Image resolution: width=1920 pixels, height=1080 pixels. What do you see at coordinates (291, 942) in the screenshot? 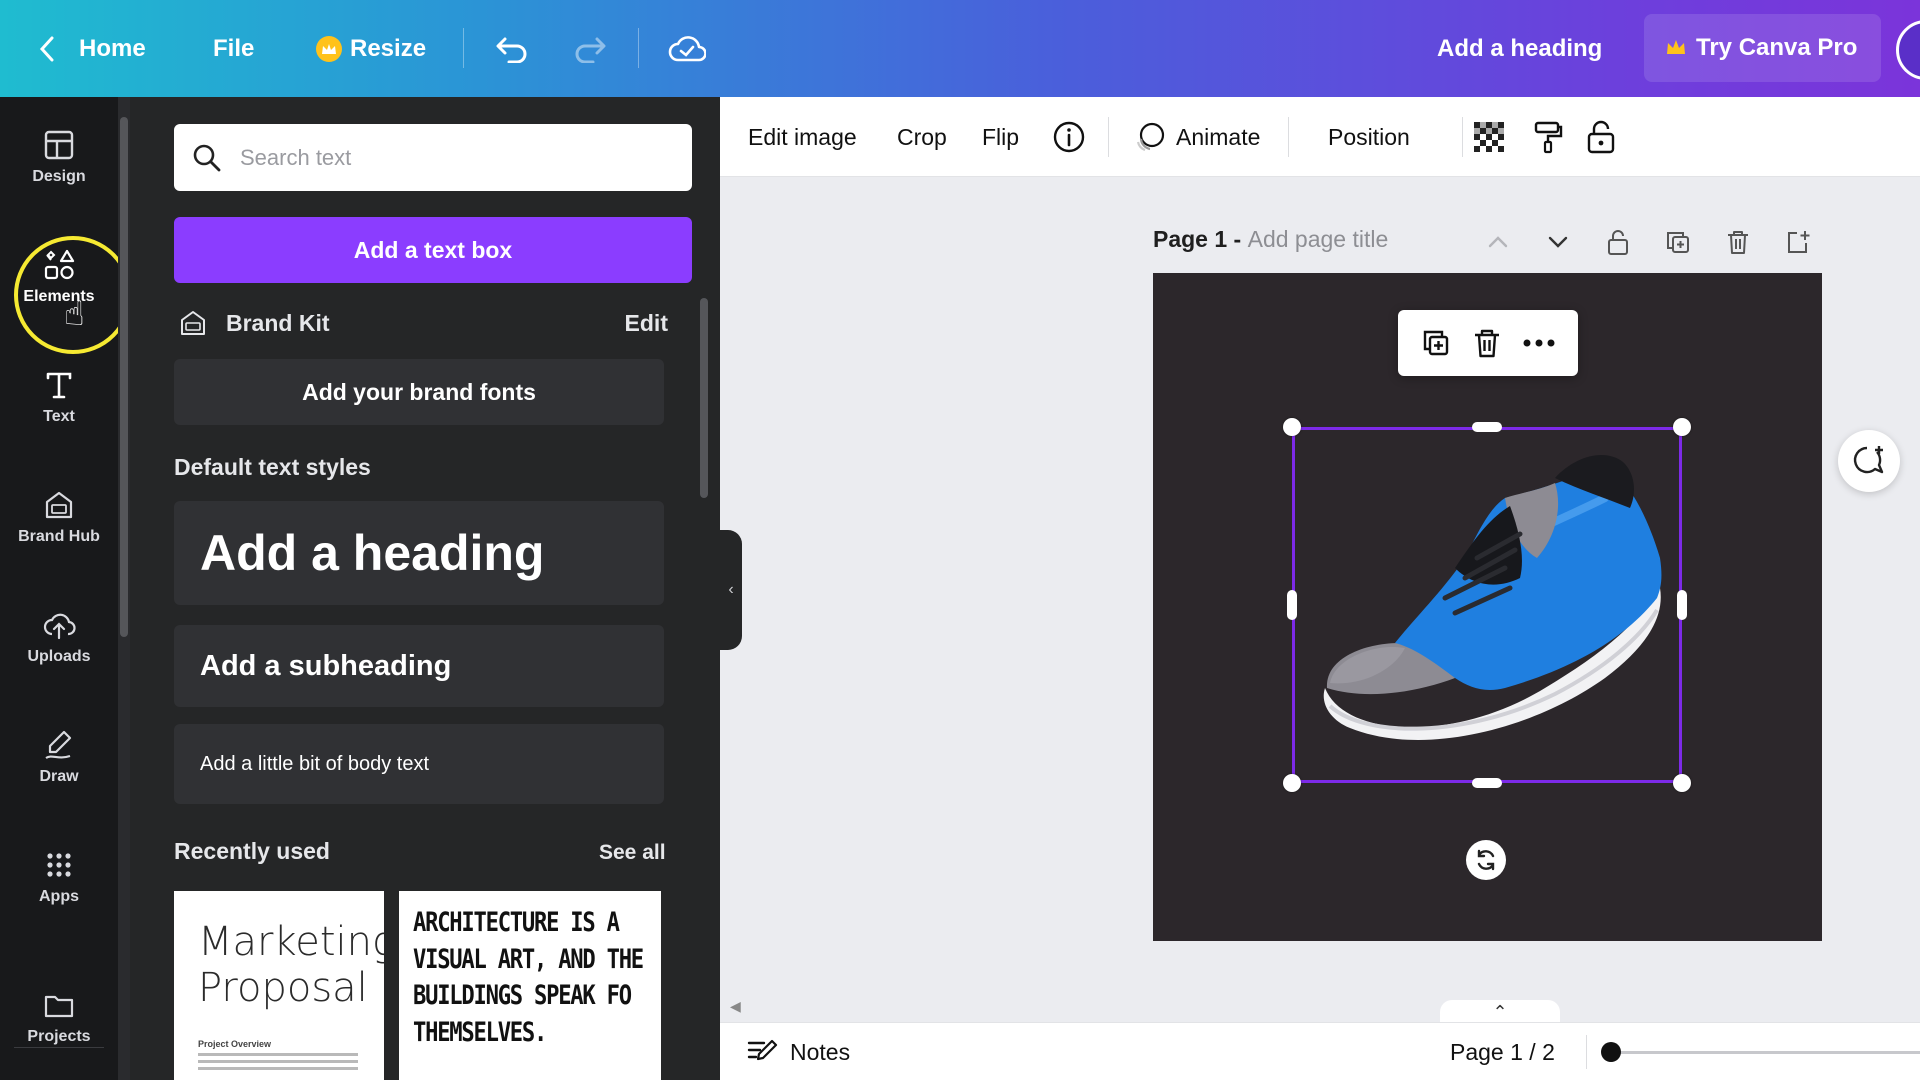
I see `template-title-line: Marketing` at bounding box center [291, 942].